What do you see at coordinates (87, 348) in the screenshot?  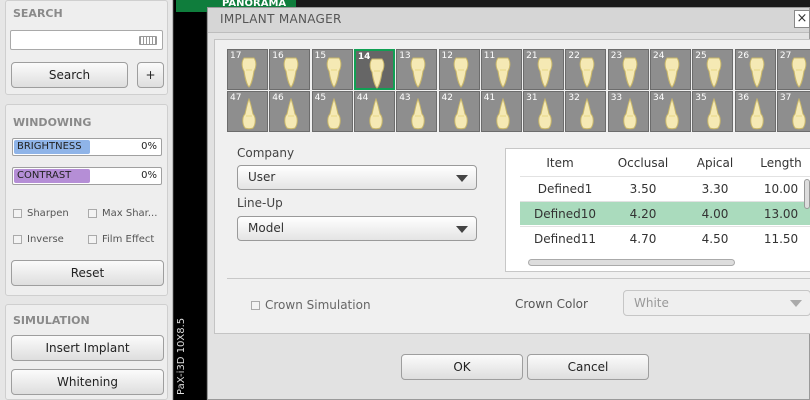 I see `insert-implant-button: Insert Implant` at bounding box center [87, 348].